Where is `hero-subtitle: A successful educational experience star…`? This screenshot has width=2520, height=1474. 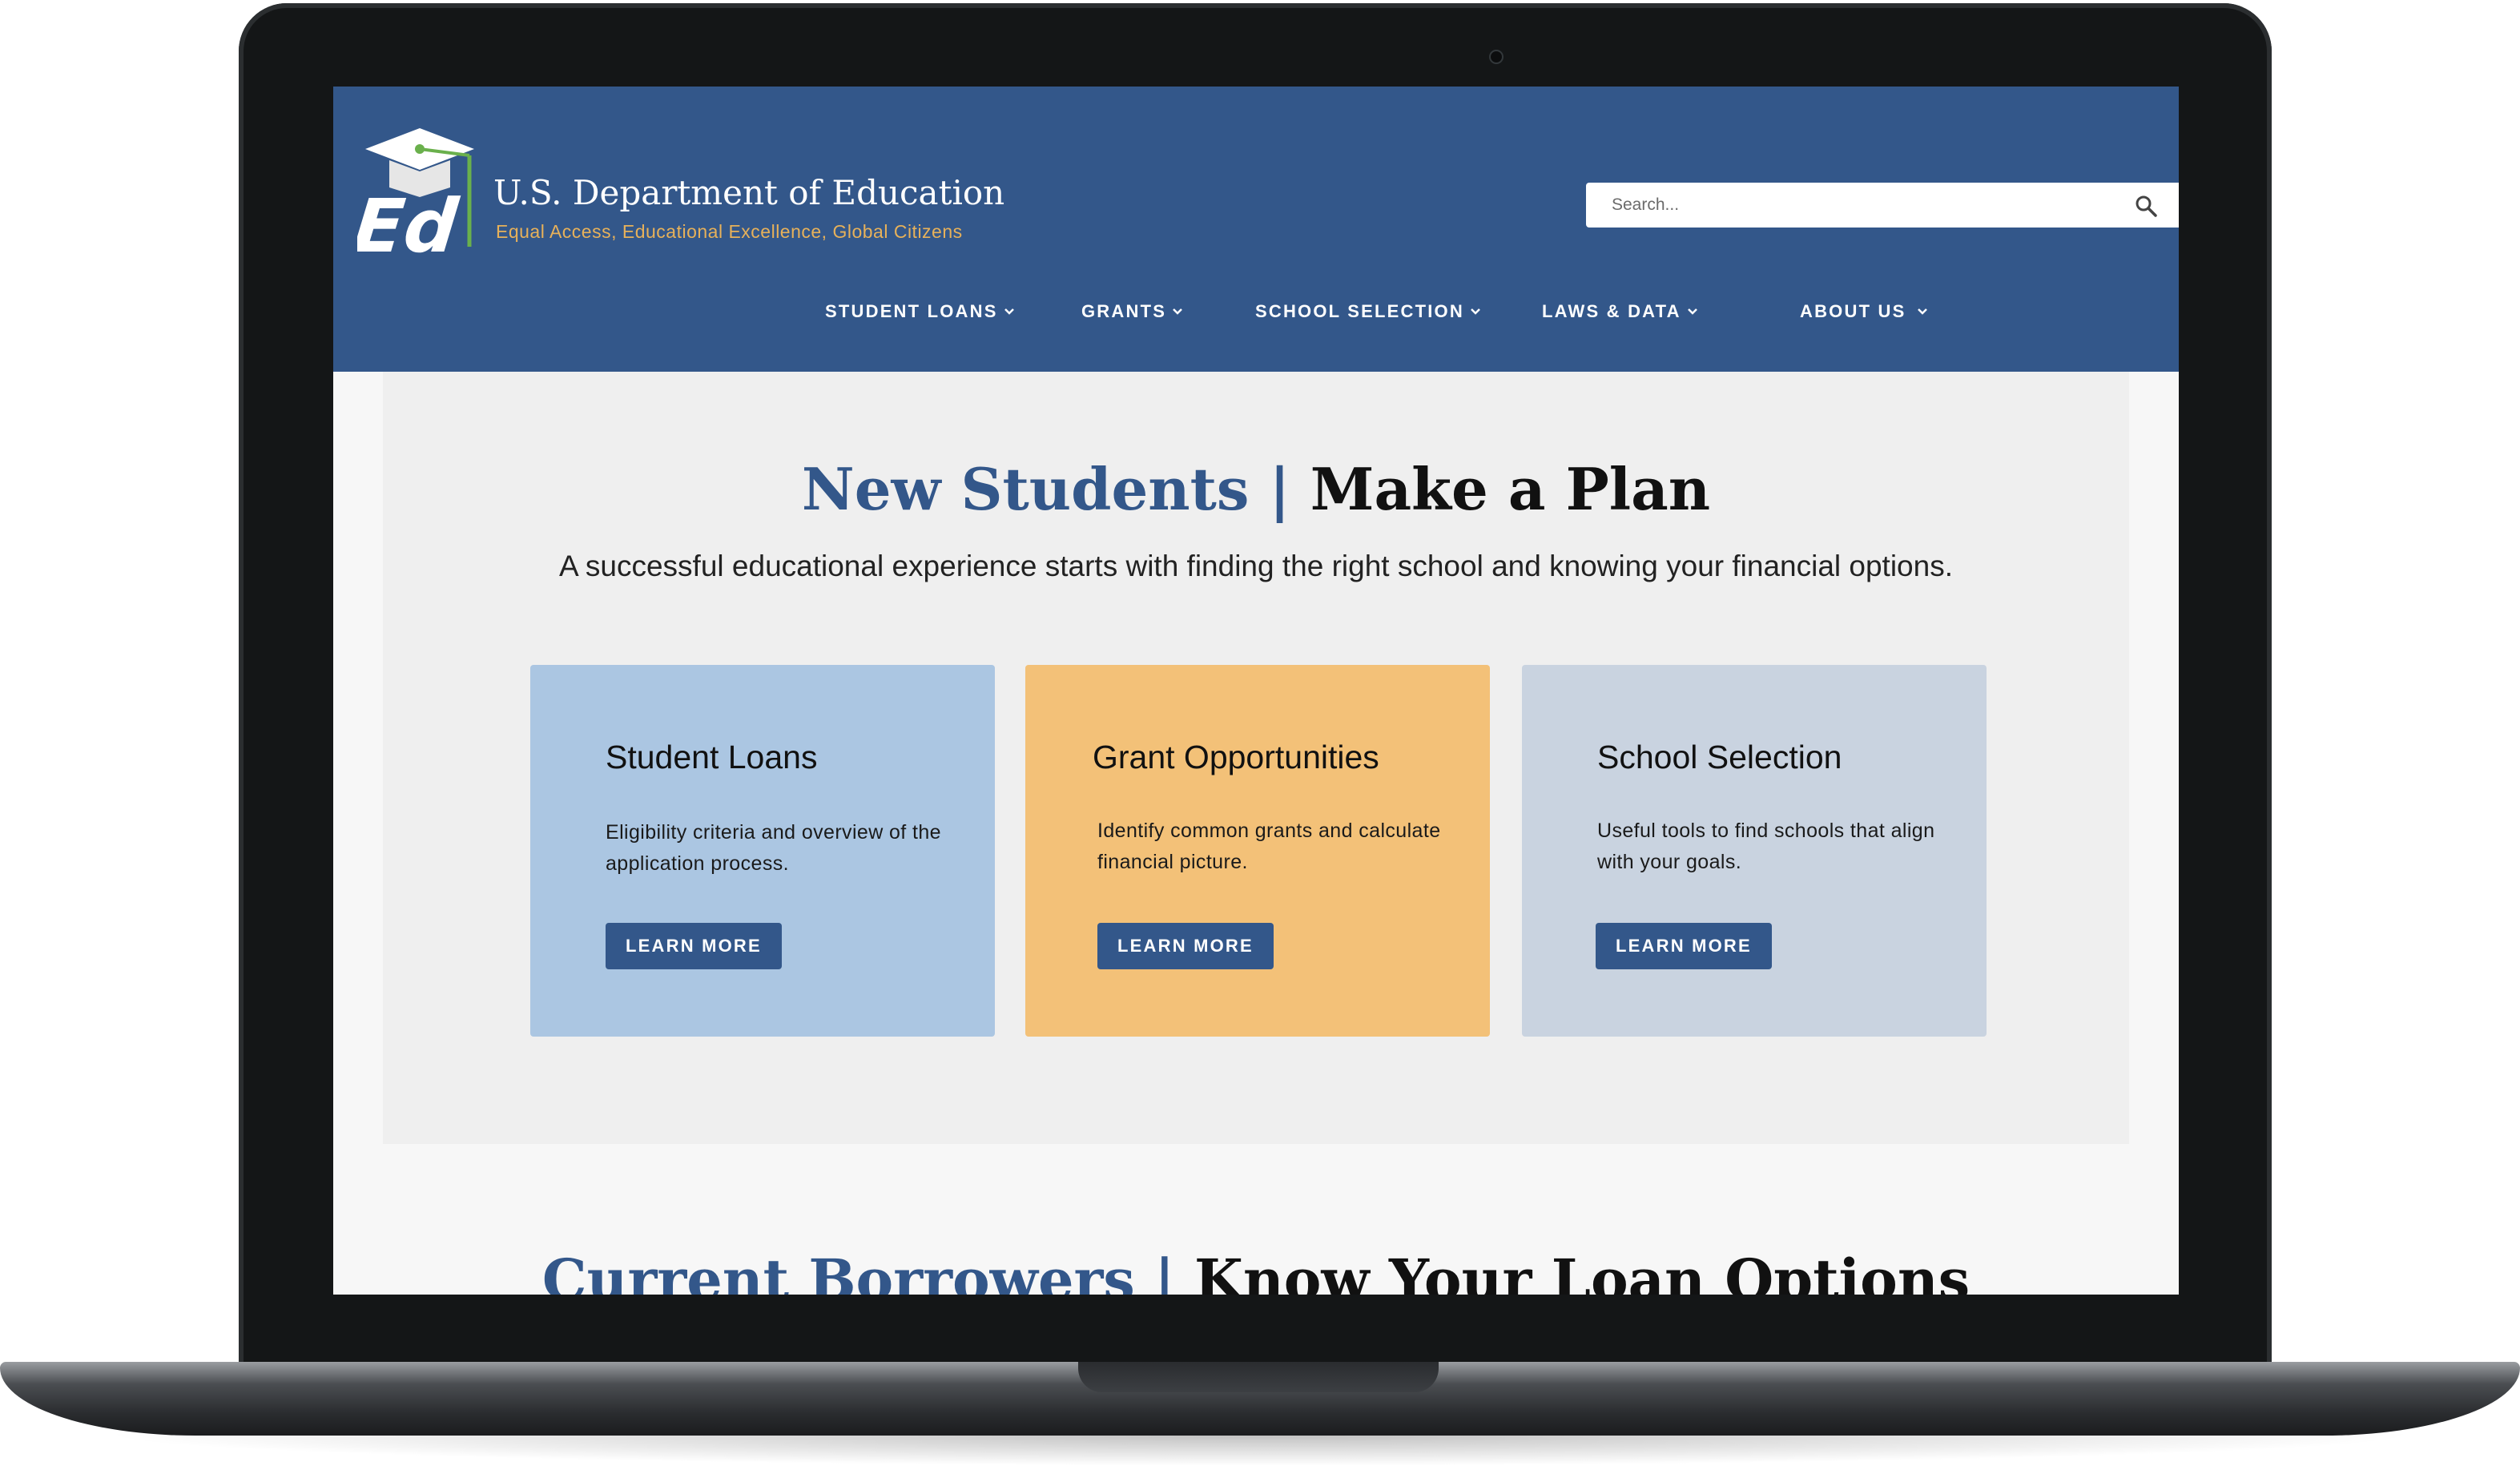
hero-subtitle: A successful educational experience star… is located at coordinates (1255, 566).